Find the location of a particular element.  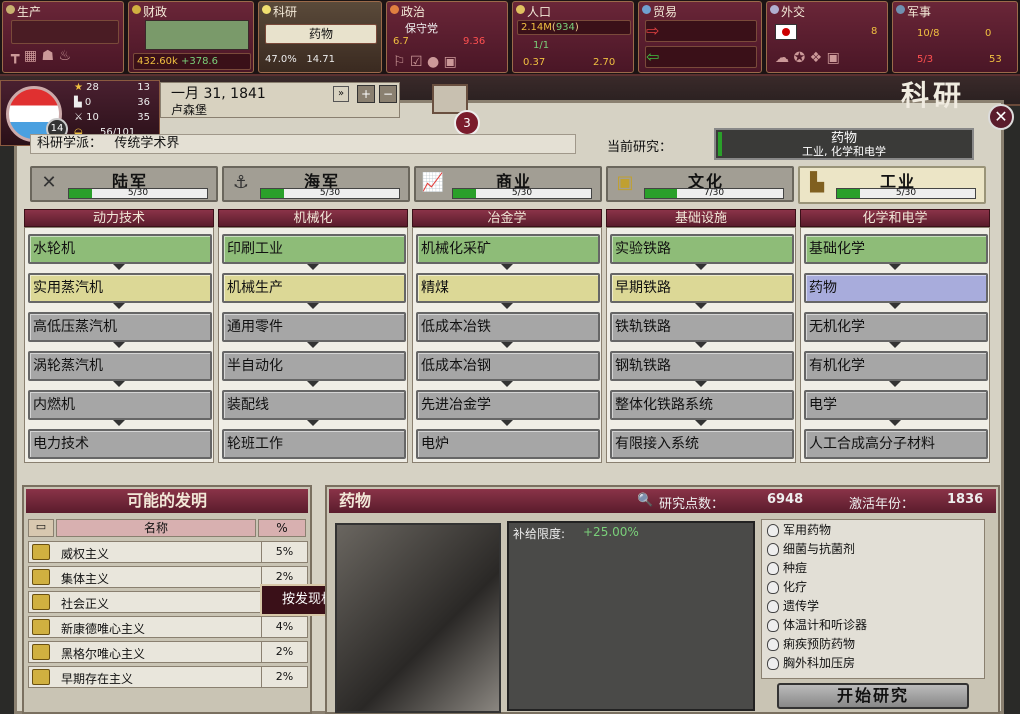

exports-slot: ⇨ is located at coordinates (701, 31).